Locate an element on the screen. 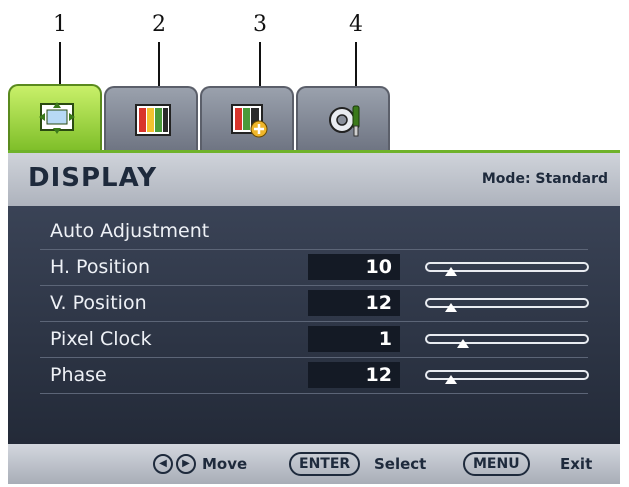  exit-label: Exit is located at coordinates (576, 464).